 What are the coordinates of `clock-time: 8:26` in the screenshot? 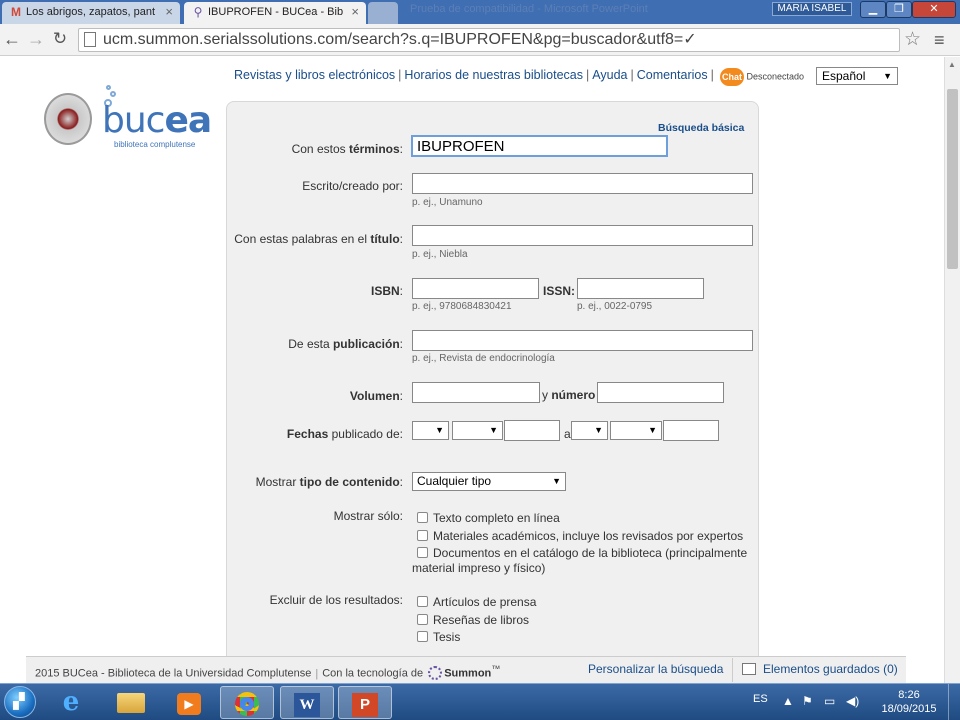 It's located at (909, 695).